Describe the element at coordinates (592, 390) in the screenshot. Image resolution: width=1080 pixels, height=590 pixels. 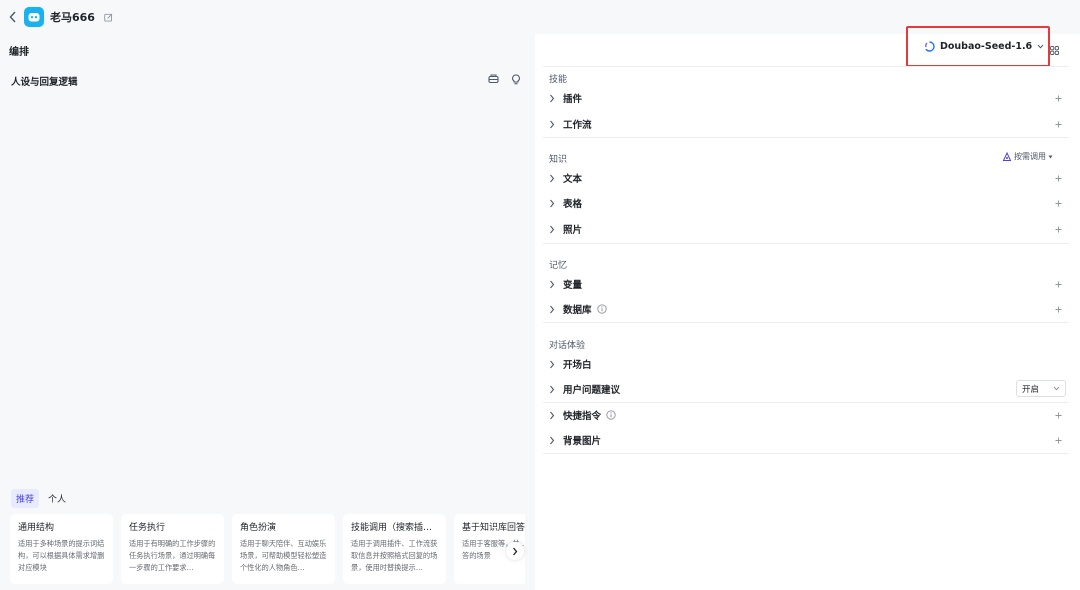
I see `row-label: 用户问题建议` at that location.